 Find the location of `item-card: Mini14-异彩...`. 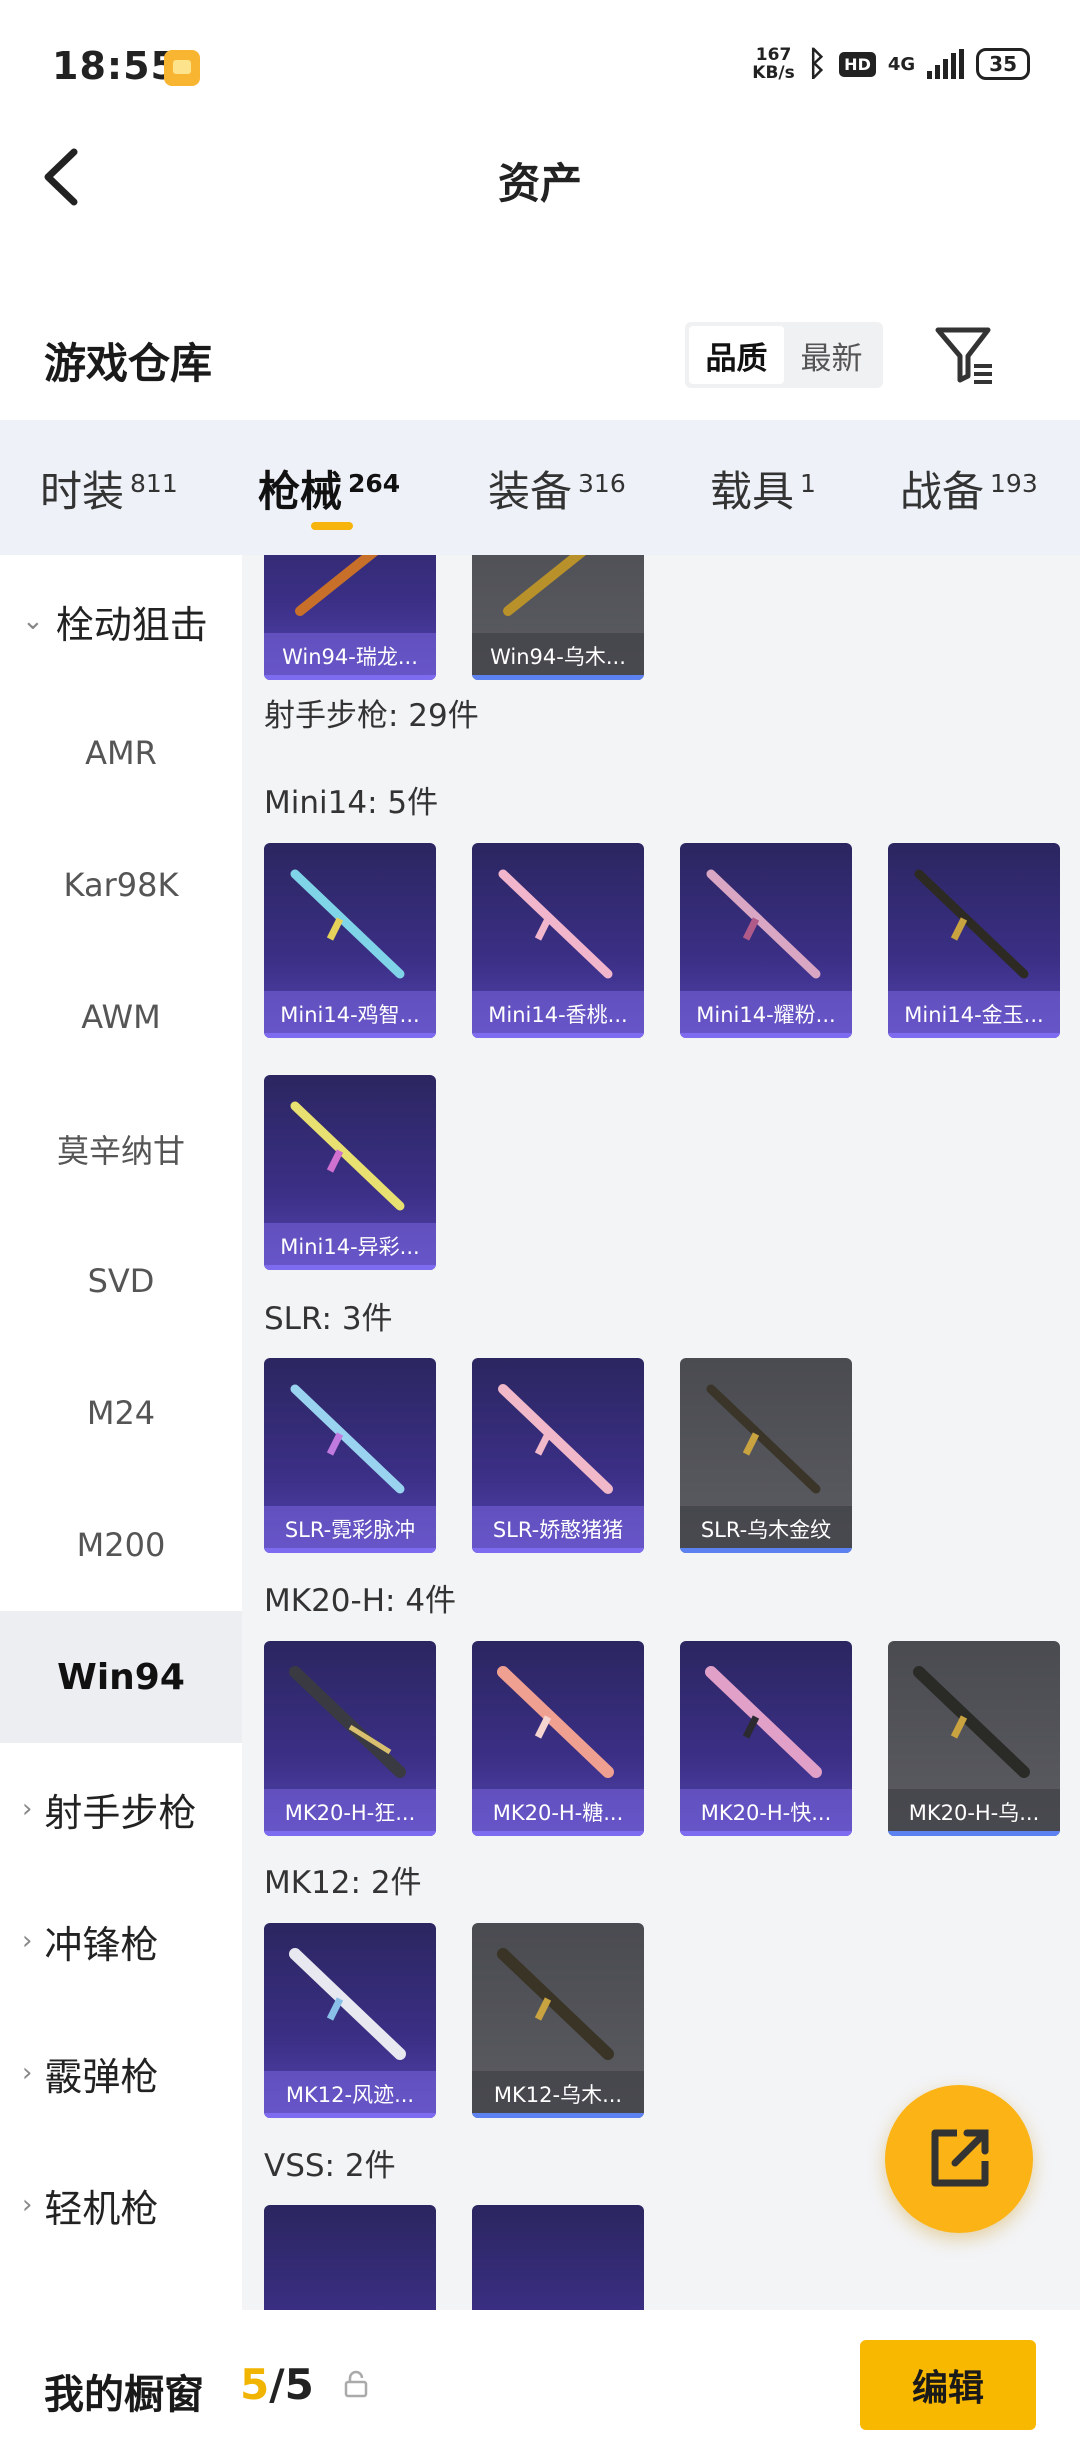

item-card: Mini14-异彩... is located at coordinates (350, 1172).